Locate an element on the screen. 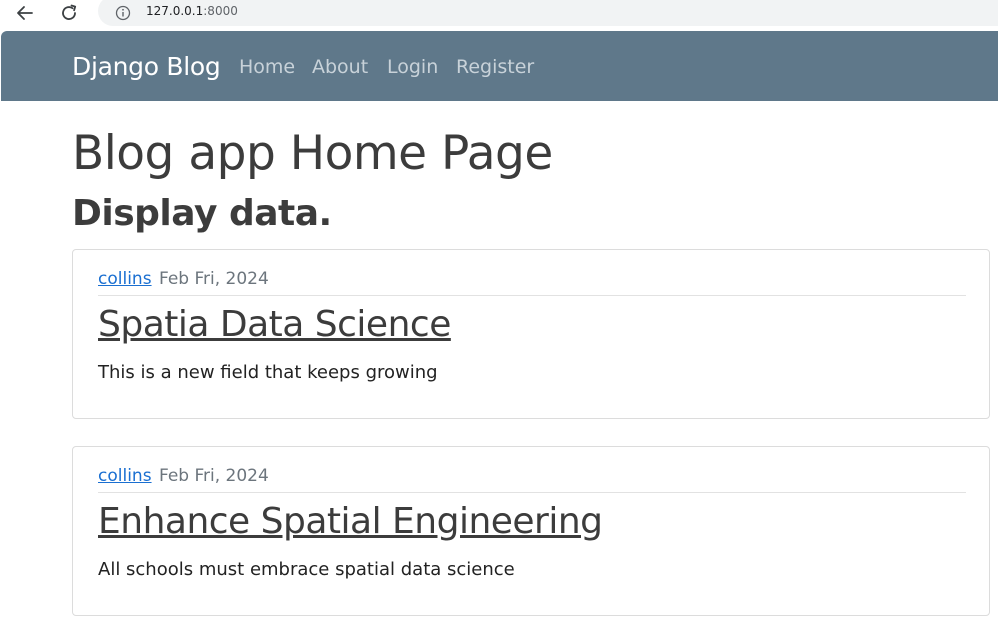  url-port: :8000 is located at coordinates (220, 11).